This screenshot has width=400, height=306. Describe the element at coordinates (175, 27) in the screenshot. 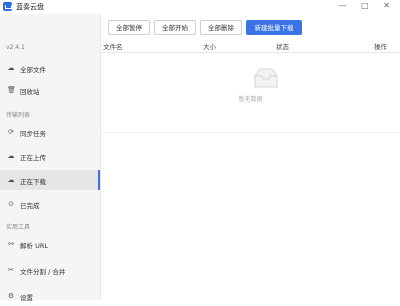

I see `start-all-button: 全部开始` at that location.